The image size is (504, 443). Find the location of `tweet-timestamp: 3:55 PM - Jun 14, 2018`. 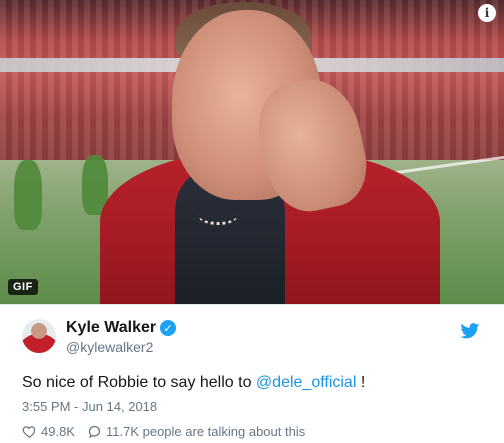

tweet-timestamp: 3:55 PM - Jun 14, 2018 is located at coordinates (89, 406).